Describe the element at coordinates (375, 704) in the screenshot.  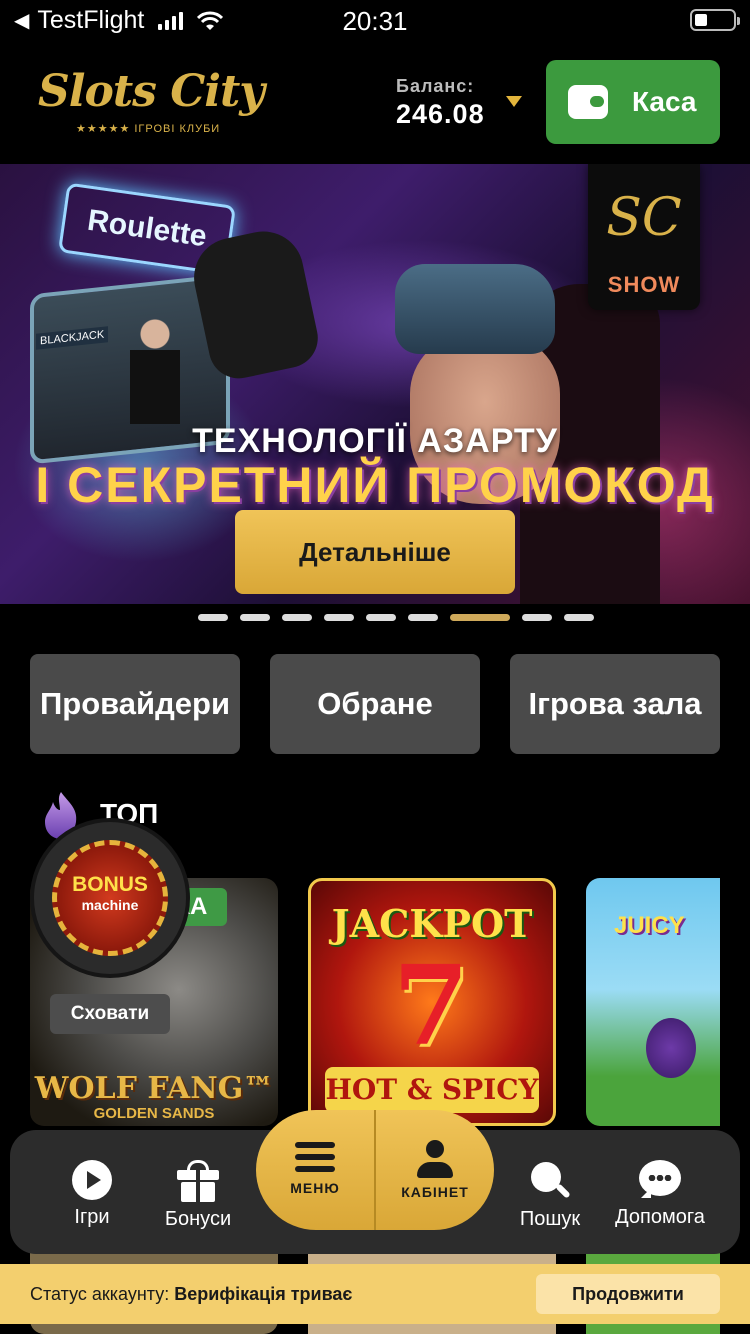
I see `favorites-button: Обране` at that location.